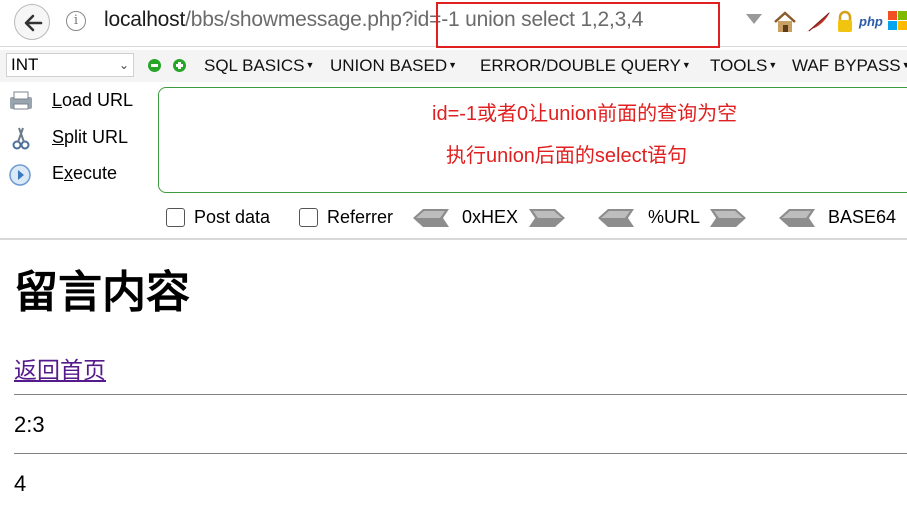 This screenshot has width=907, height=525. What do you see at coordinates (547, 218) in the screenshot?
I see `hex-encode-arrow-icon` at bounding box center [547, 218].